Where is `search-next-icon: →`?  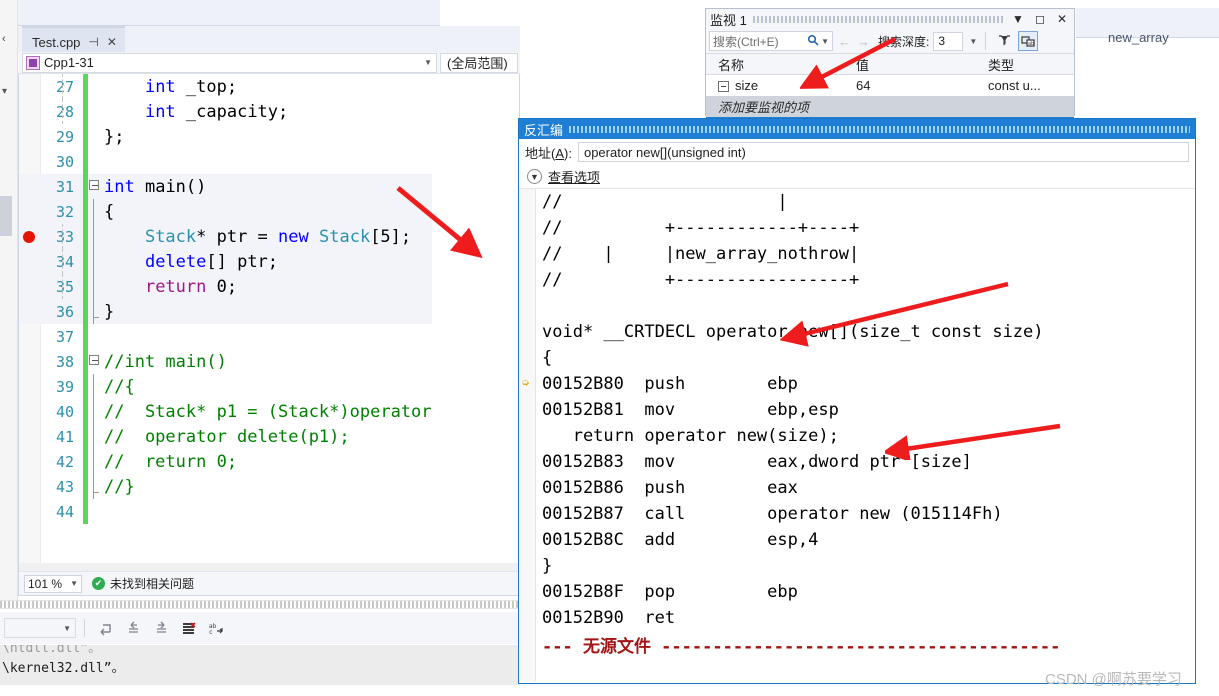 search-next-icon: → is located at coordinates (863, 41).